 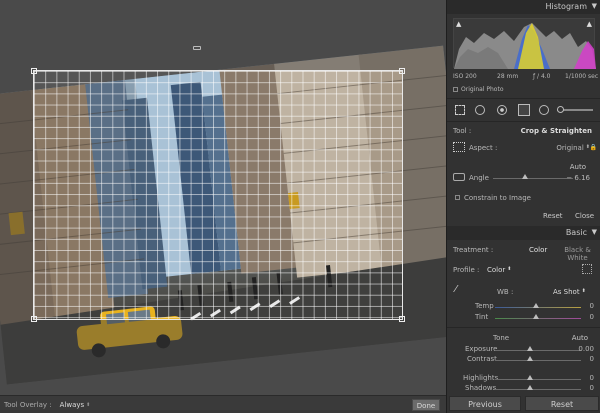 I want to click on shadow-clip-icon: ▲, so click(x=458, y=24).